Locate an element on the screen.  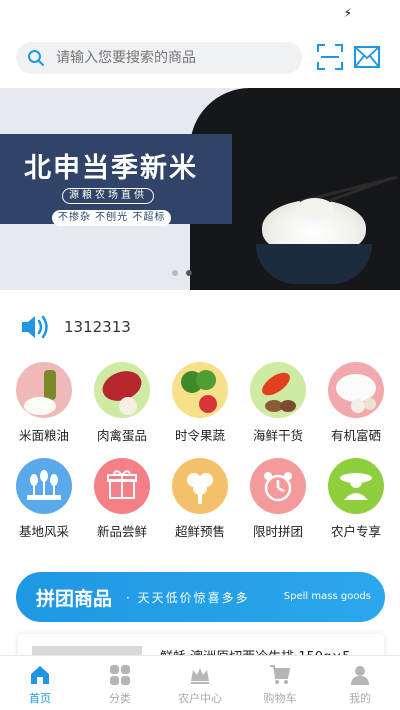
tab-label: 我的 is located at coordinates (360, 698).